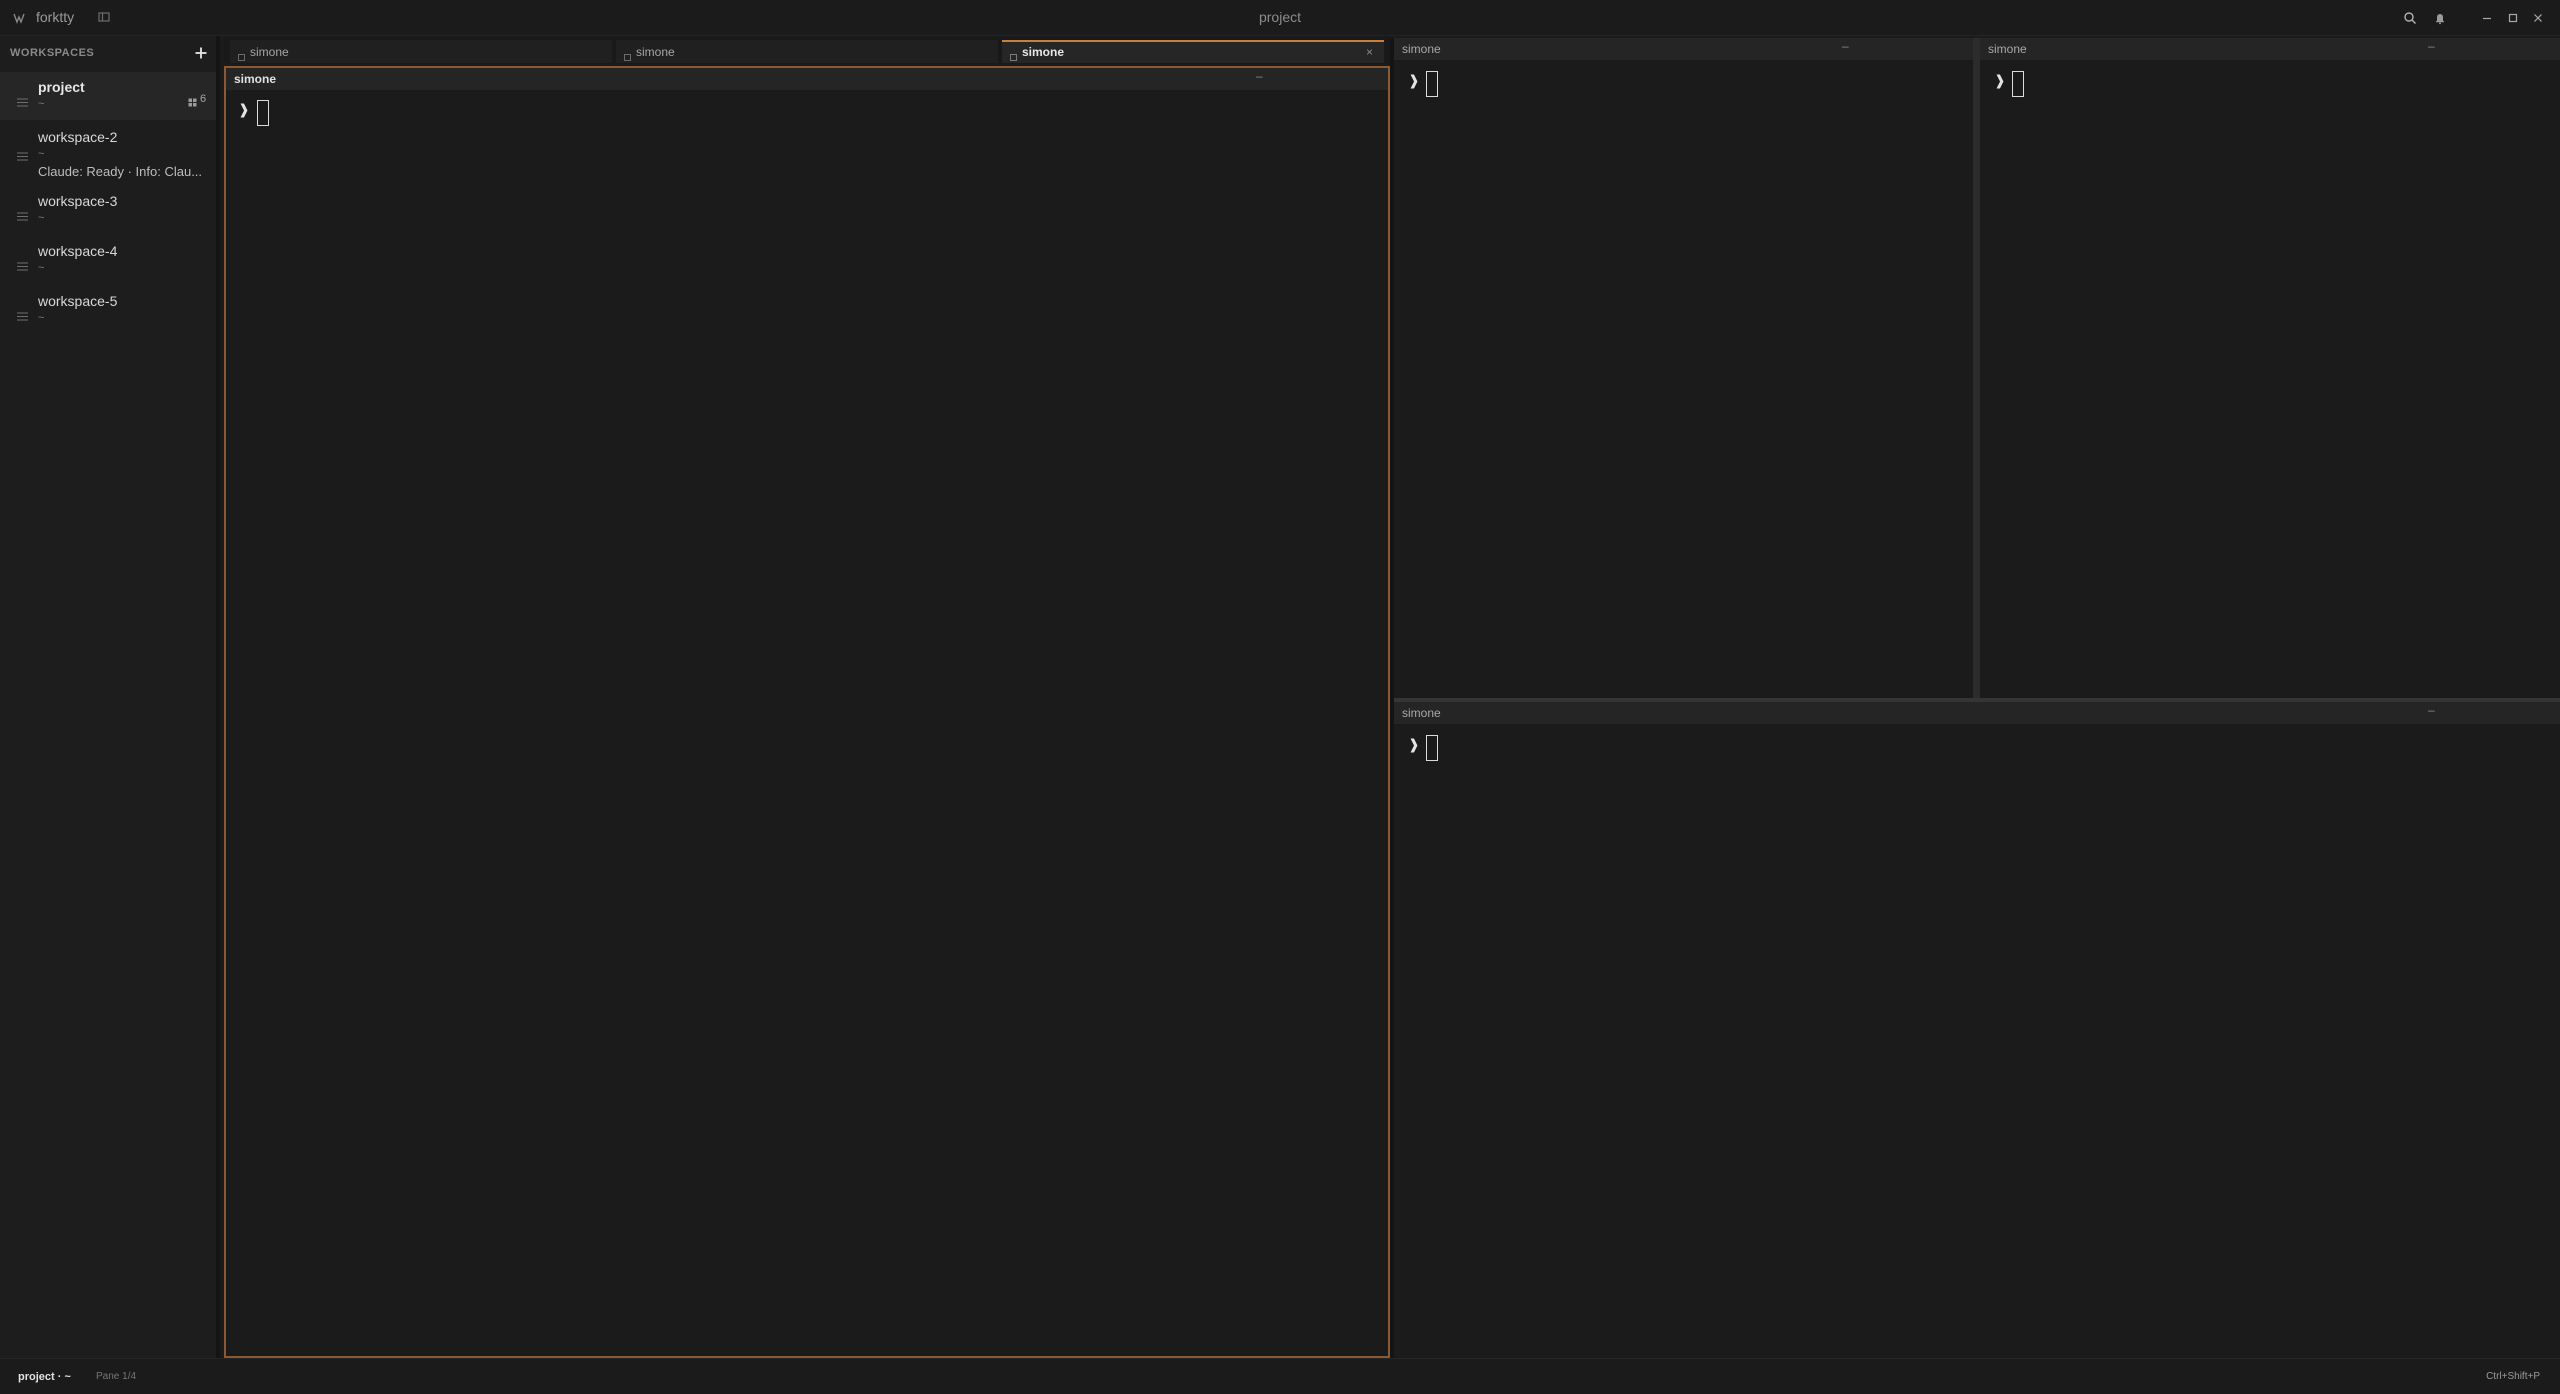  Describe the element at coordinates (61, 87) in the screenshot. I see `workspace-name: project` at that location.